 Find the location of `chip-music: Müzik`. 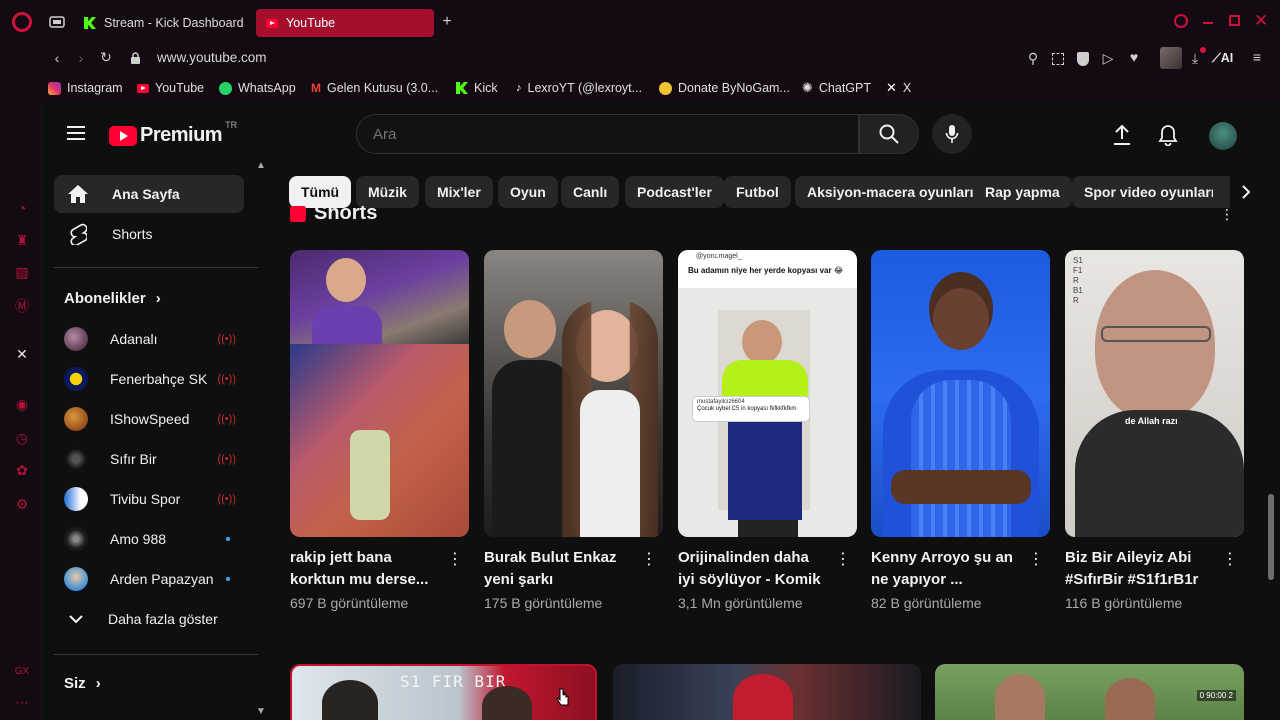

chip-music: Müzik is located at coordinates (387, 192).